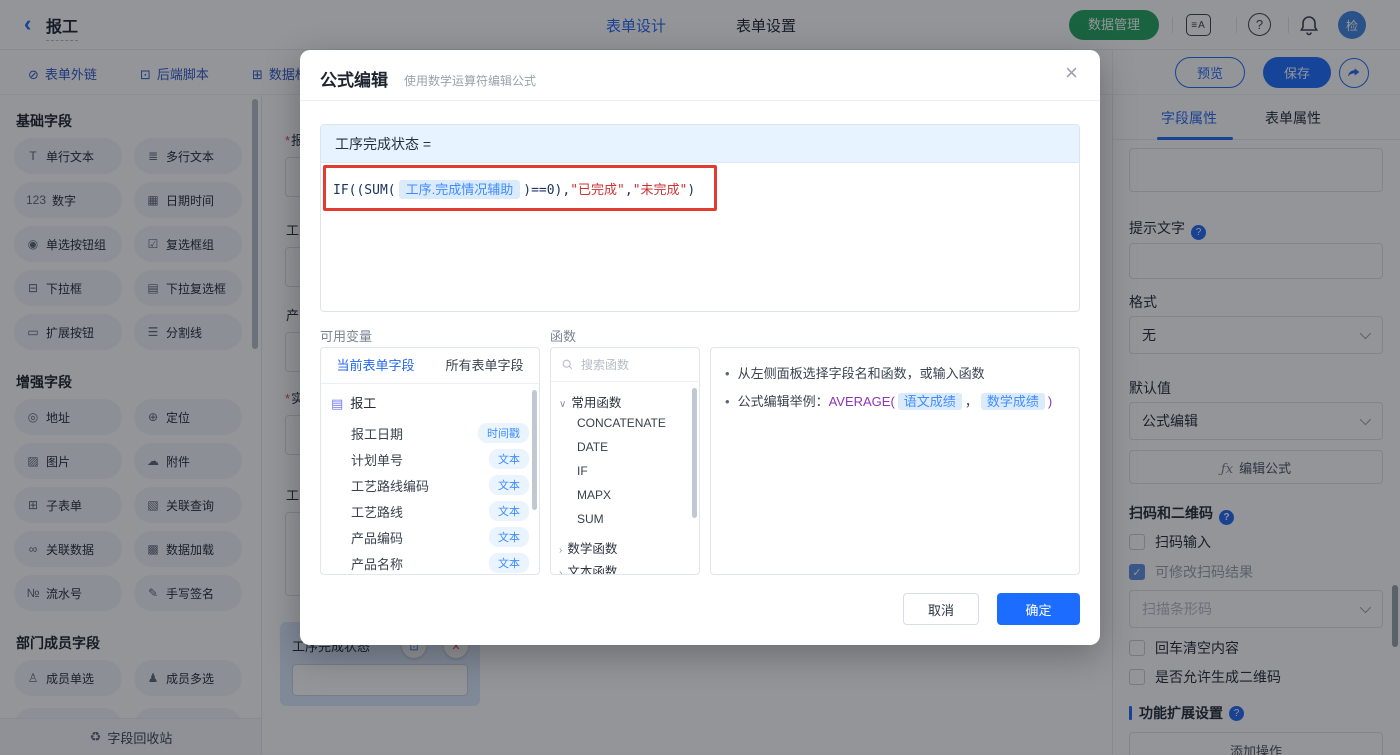 Image resolution: width=1400 pixels, height=755 pixels. What do you see at coordinates (855, 373) in the screenshot?
I see `help-tip-1: • 从左侧面板选择字段名和函数，或输入函数` at bounding box center [855, 373].